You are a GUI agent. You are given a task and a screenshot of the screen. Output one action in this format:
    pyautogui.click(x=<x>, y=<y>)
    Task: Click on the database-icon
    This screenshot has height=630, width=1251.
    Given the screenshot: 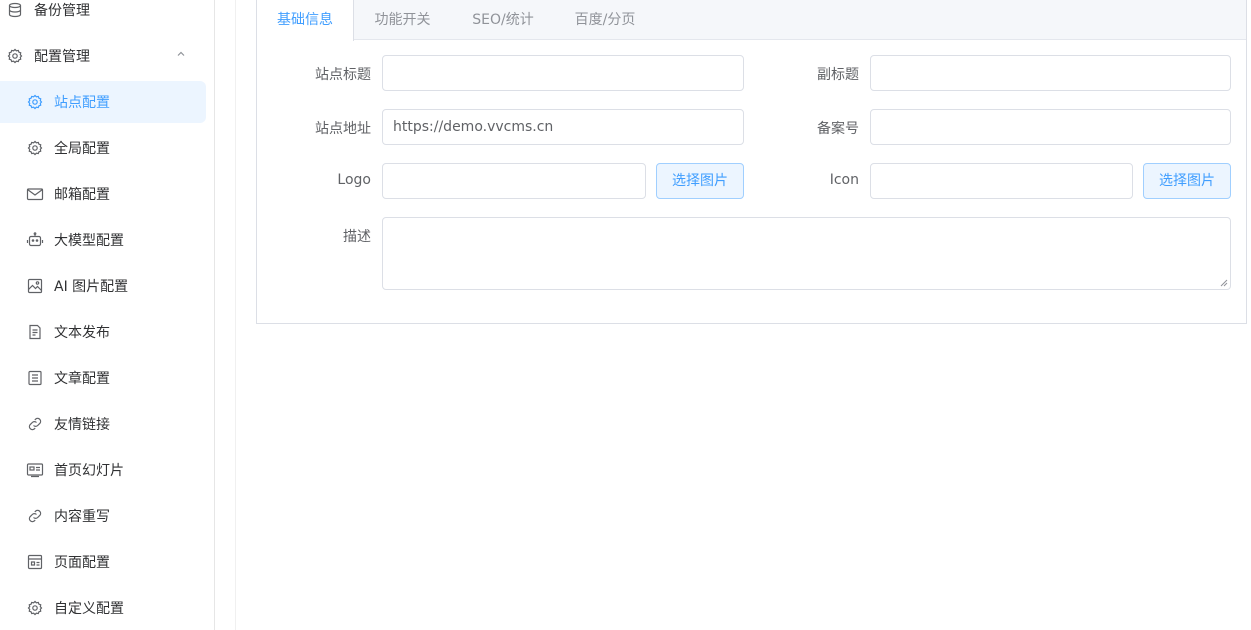 What is the action you would take?
    pyautogui.click(x=15, y=10)
    